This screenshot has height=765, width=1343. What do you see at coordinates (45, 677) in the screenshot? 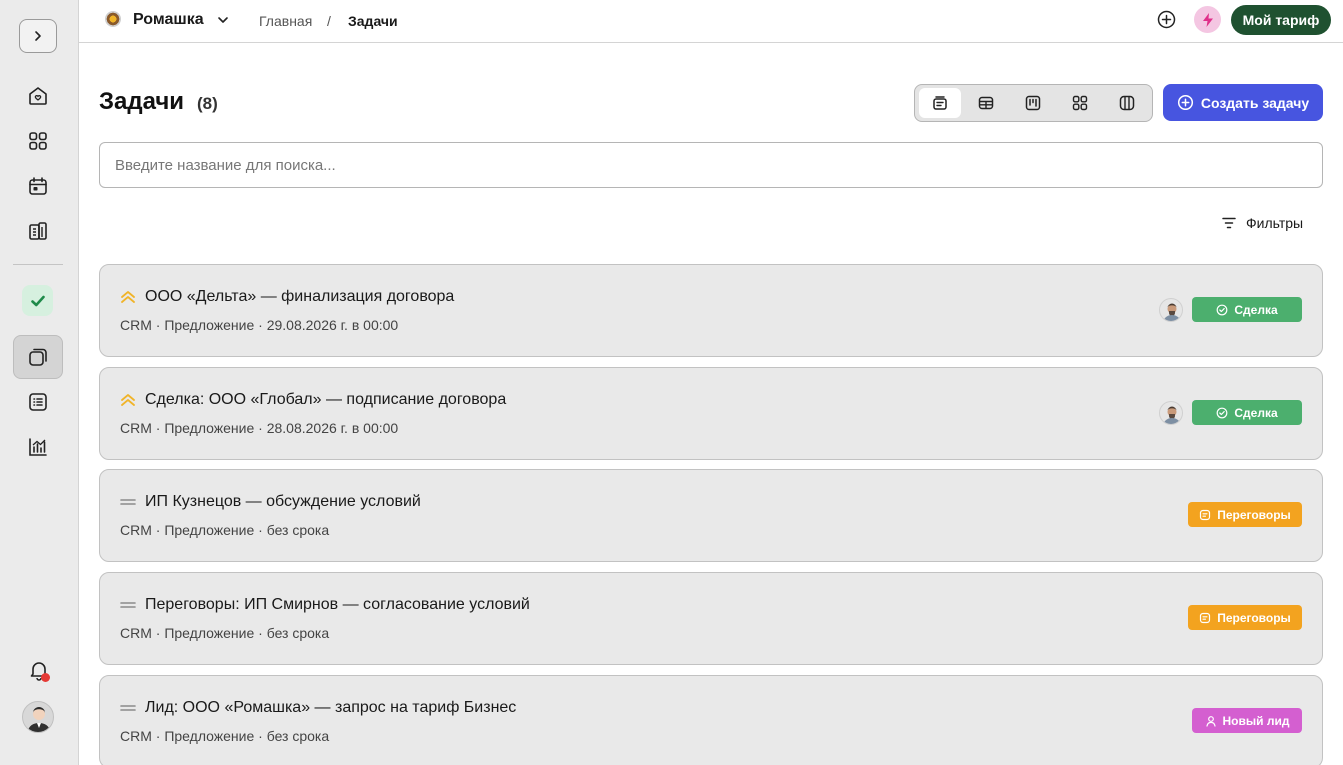
I see `notification-dot` at bounding box center [45, 677].